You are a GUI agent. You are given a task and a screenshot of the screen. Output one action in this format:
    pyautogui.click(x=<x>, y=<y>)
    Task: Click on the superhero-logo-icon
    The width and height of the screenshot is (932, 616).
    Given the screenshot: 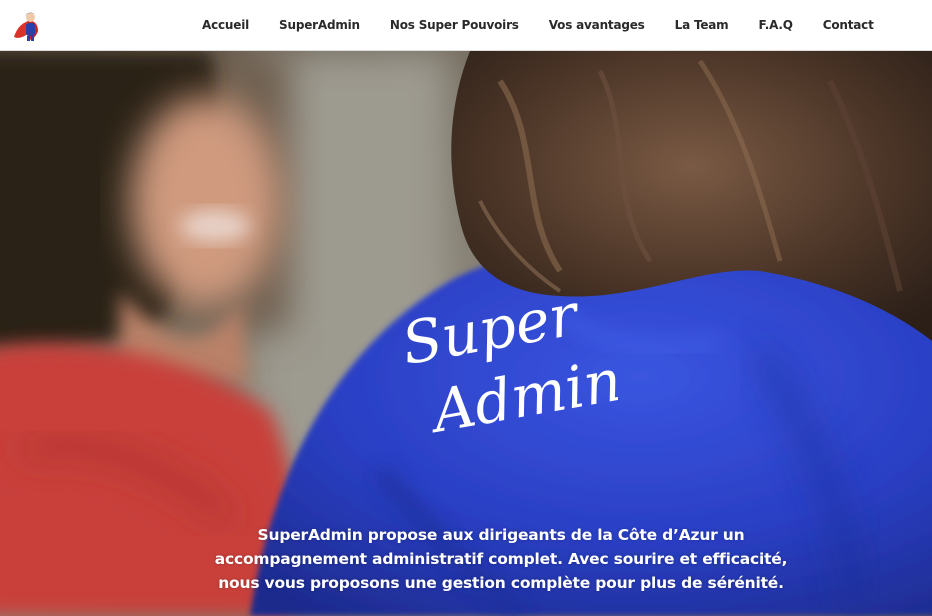 What is the action you would take?
    pyautogui.click(x=26, y=25)
    